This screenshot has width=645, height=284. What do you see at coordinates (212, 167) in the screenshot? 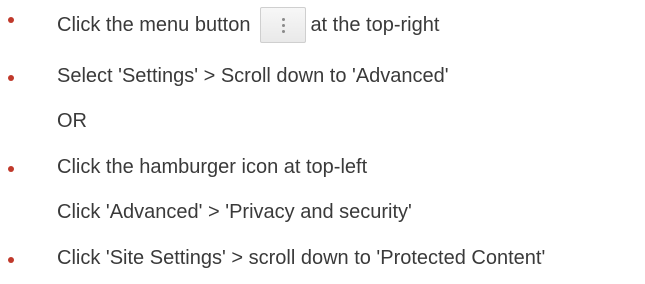
I see `step-3: Click the hamburger icon at top-left` at bounding box center [212, 167].